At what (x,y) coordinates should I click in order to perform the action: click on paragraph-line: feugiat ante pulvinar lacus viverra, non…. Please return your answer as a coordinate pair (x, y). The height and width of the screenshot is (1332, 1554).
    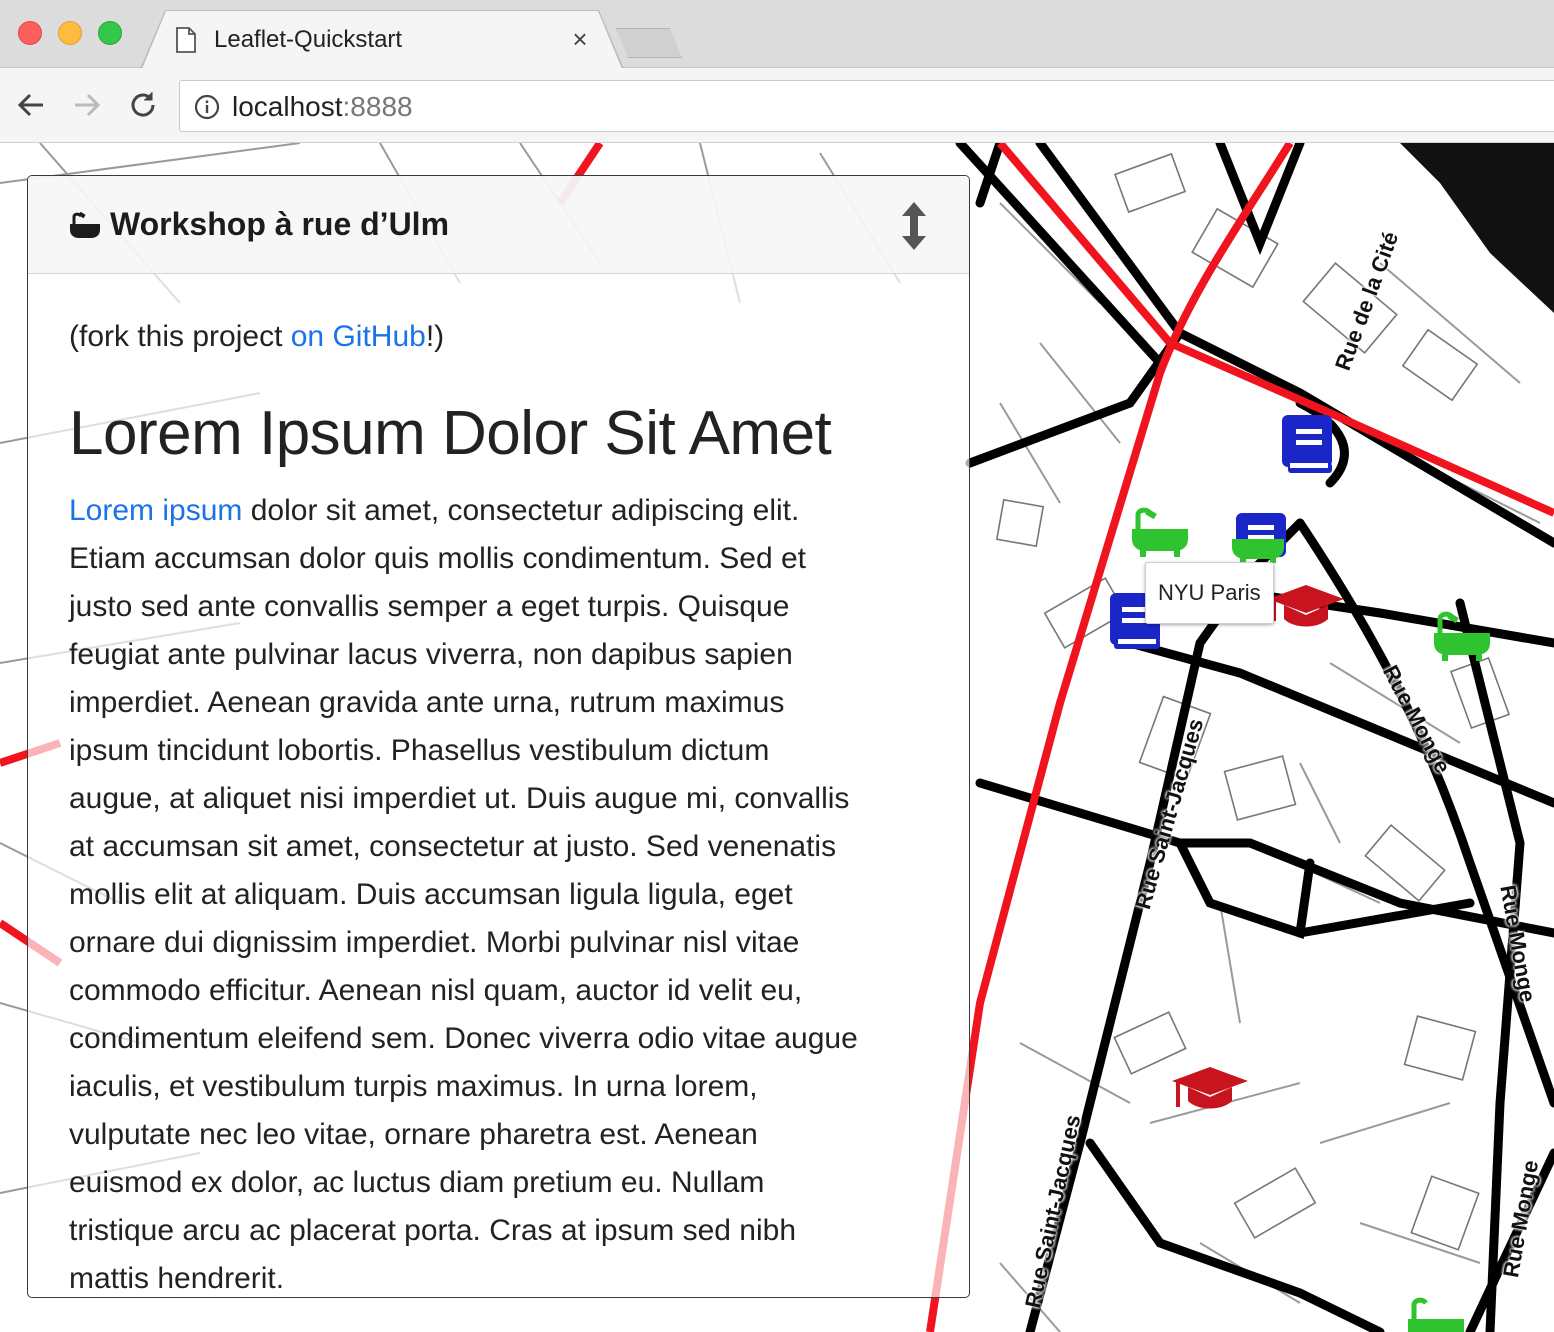
    Looking at the image, I should click on (431, 654).